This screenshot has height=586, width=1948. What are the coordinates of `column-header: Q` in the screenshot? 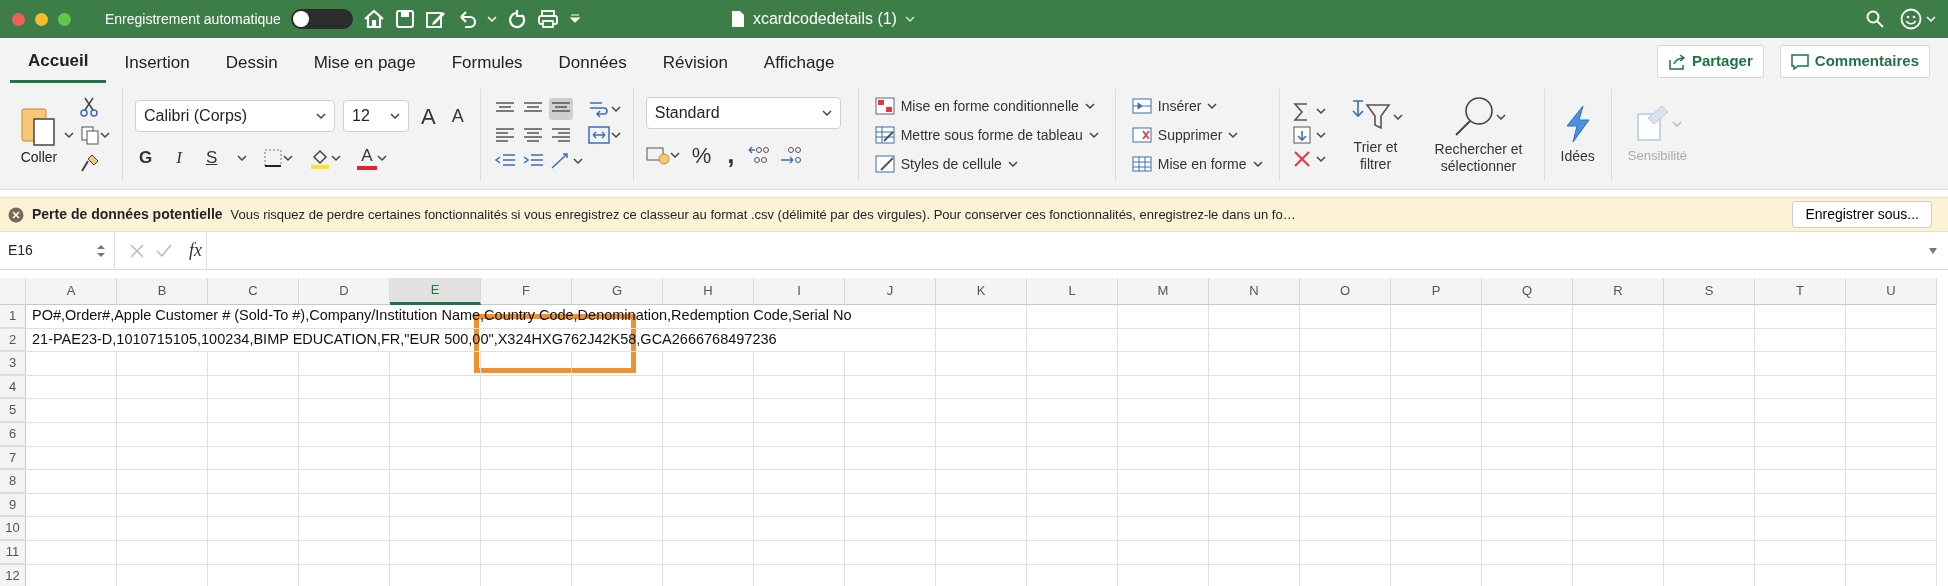 It's located at (1527, 291).